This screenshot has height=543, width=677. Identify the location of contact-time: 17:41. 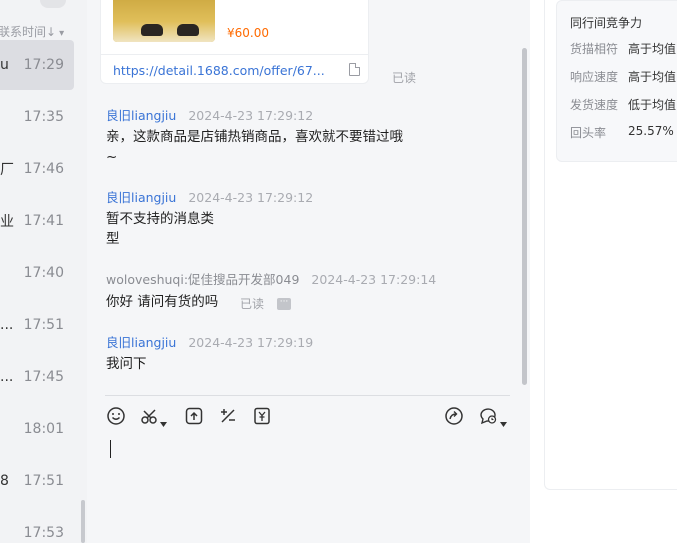
(43, 221).